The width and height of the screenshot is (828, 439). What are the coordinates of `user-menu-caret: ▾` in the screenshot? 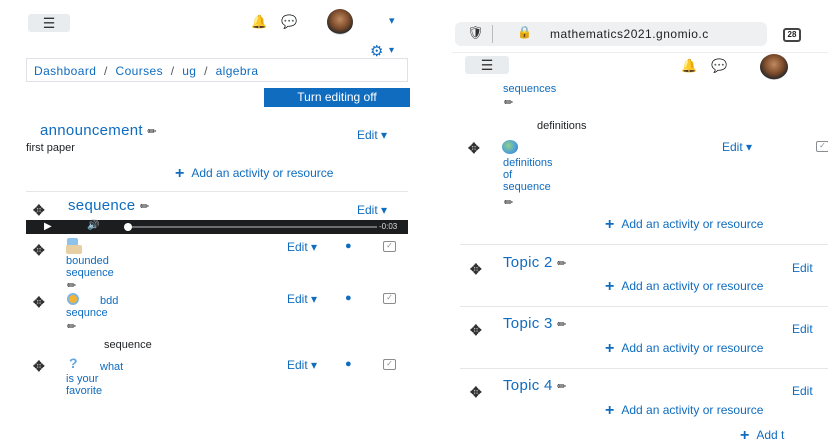 It's located at (392, 20).